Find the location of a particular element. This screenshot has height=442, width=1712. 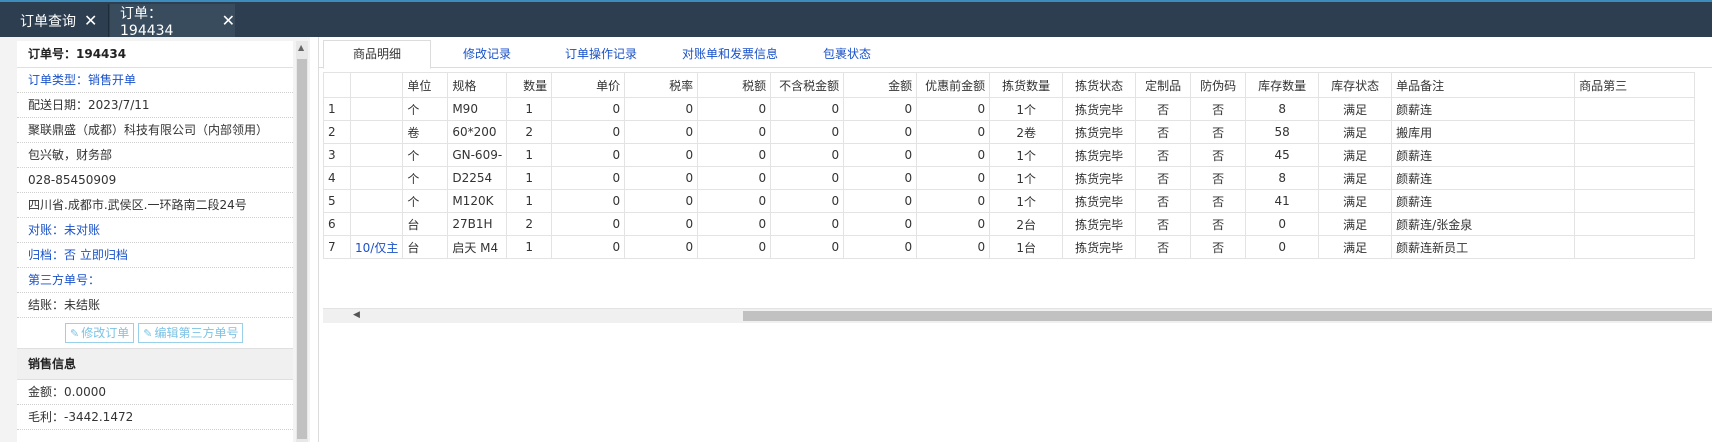

sales-info-heading: 销售信息 is located at coordinates (155, 364).